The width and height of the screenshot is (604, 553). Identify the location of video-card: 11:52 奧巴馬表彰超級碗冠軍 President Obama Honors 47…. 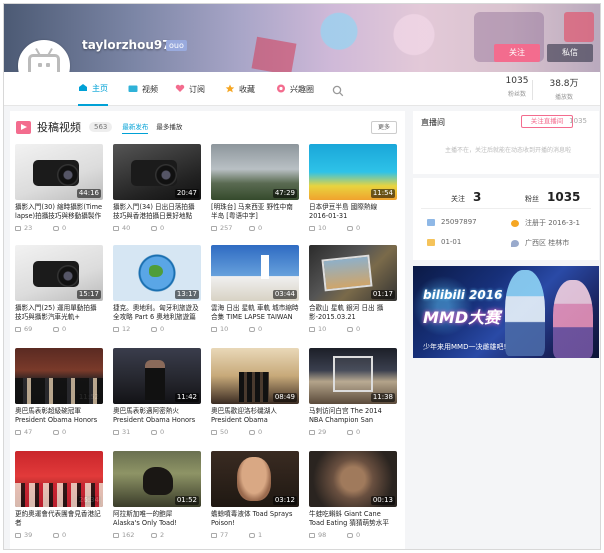
(59, 396).